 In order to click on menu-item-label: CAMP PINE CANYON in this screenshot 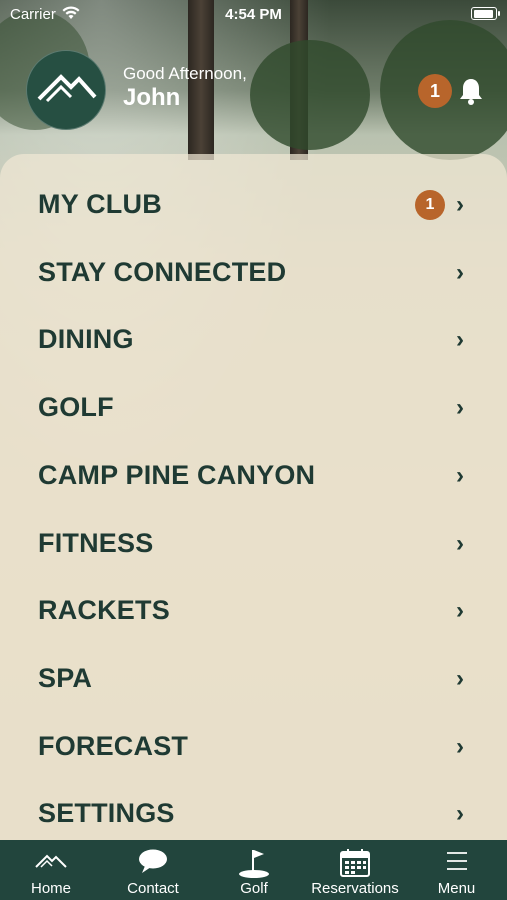, I will do `click(177, 474)`.